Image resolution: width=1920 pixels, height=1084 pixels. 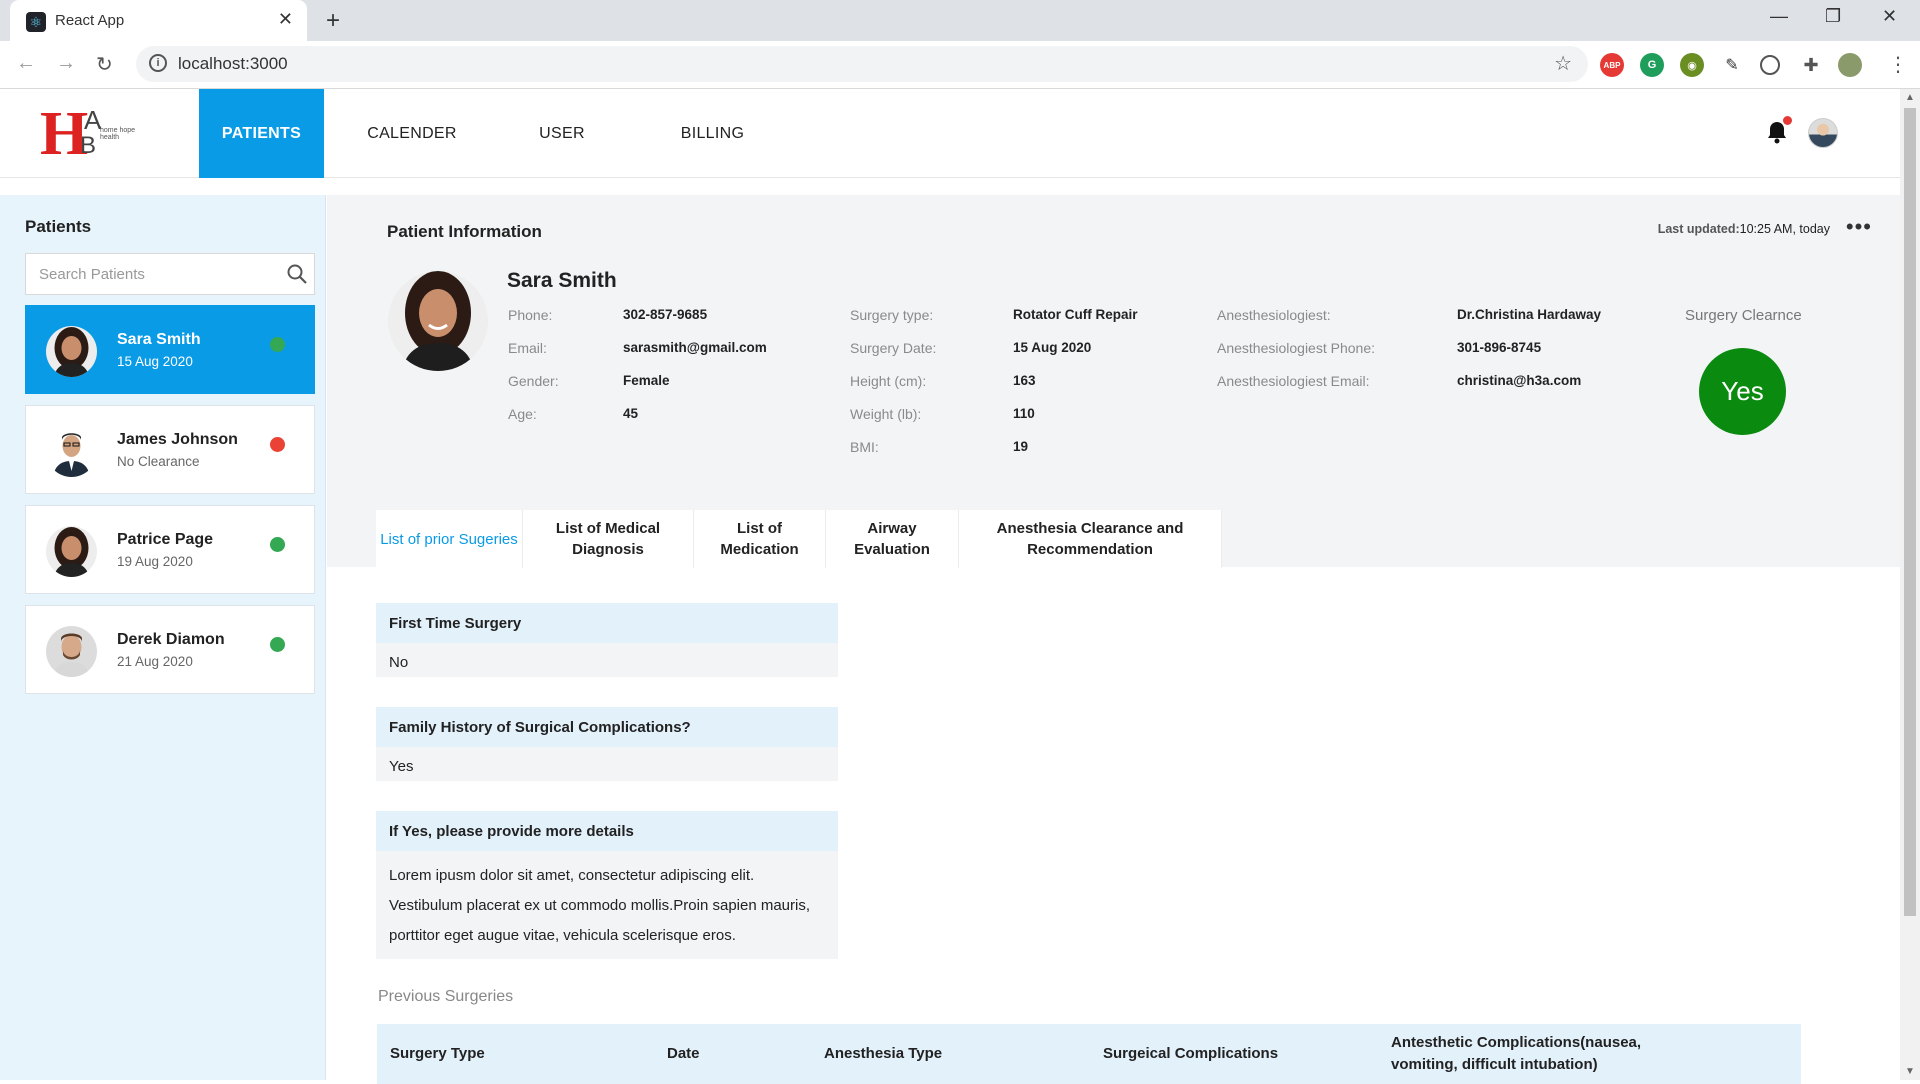 What do you see at coordinates (1770, 65) in the screenshot?
I see `circle-extension-icon` at bounding box center [1770, 65].